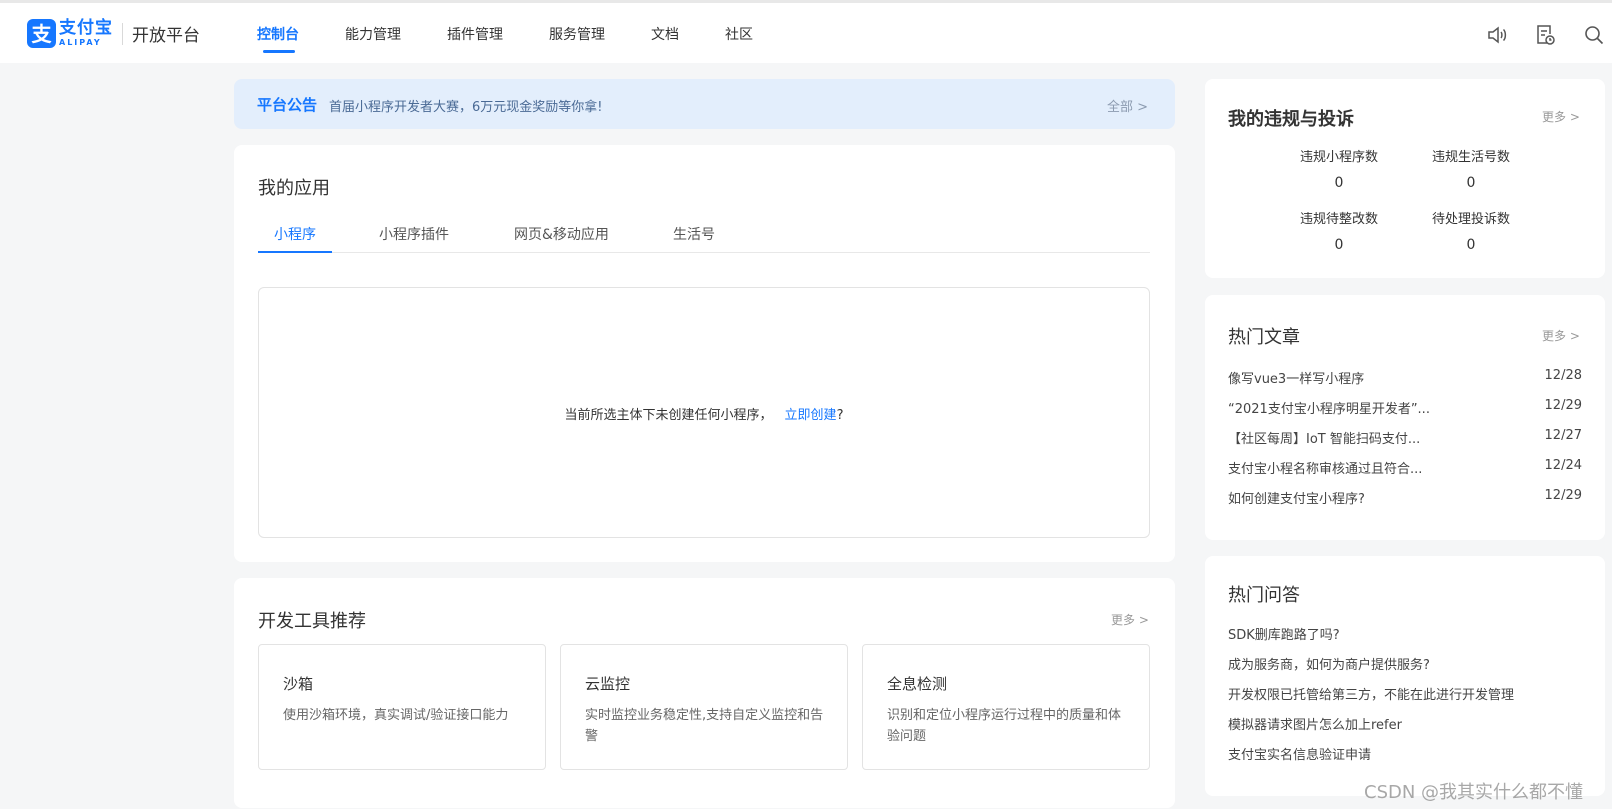 The height and width of the screenshot is (809, 1612). What do you see at coordinates (811, 415) in the screenshot?
I see `create-now-link: 立即创建` at bounding box center [811, 415].